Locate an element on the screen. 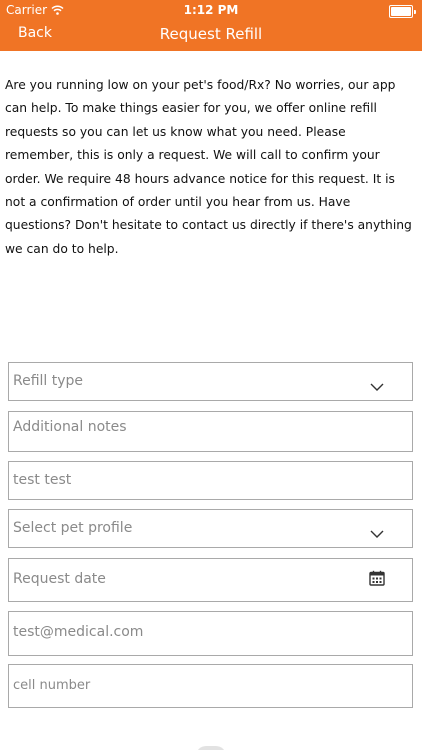 Image resolution: width=422 pixels, height=750 pixels. refill-type-select: Refill type is located at coordinates (210, 381).